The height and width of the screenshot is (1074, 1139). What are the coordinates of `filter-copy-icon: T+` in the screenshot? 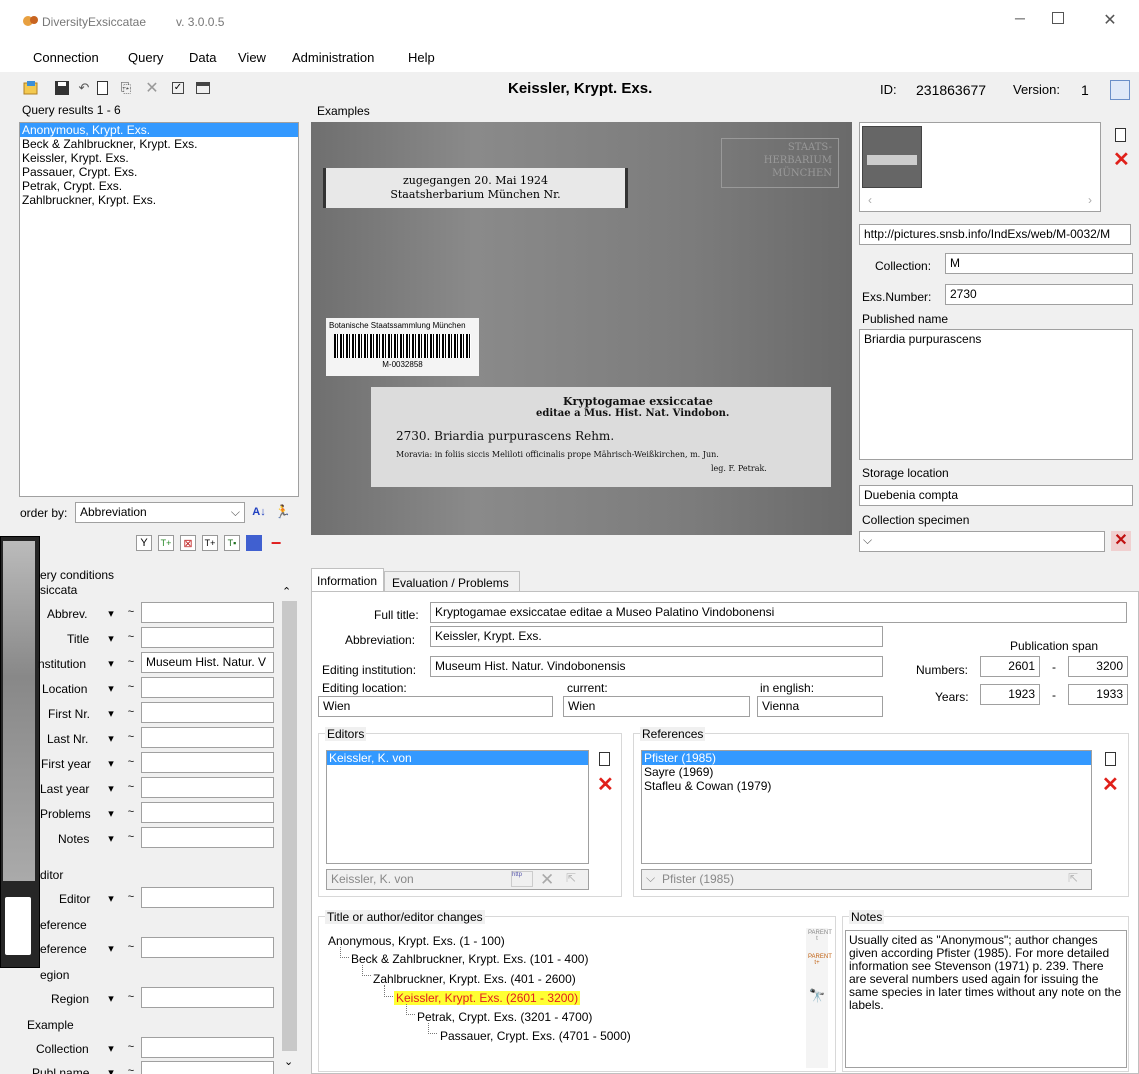 It's located at (210, 543).